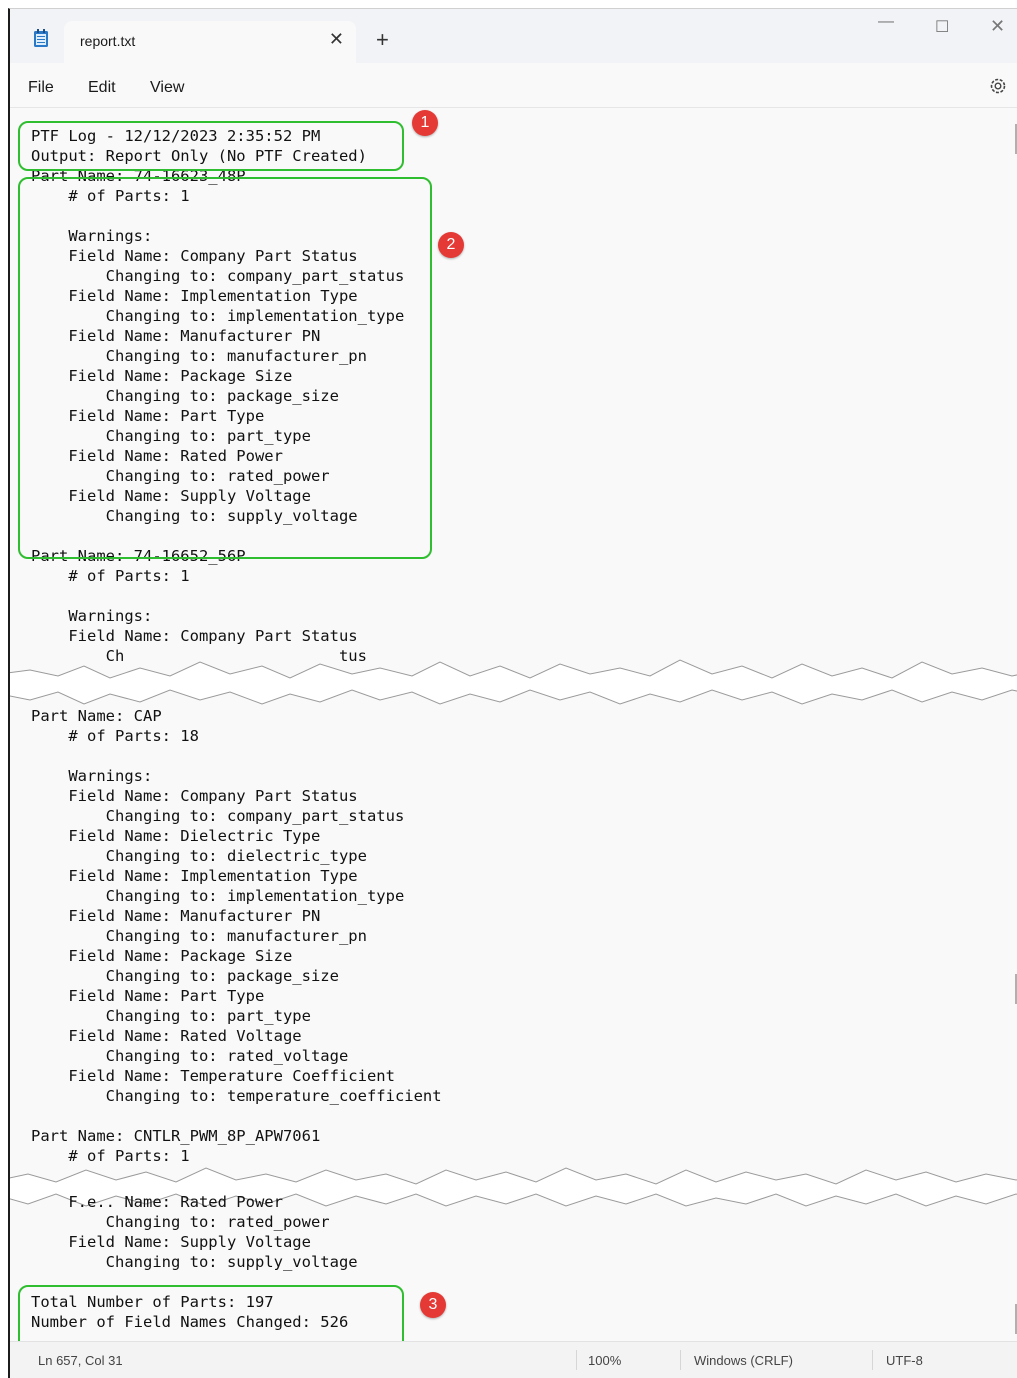 This screenshot has height=1378, width=1017. Describe the element at coordinates (171, 1242) in the screenshot. I see `text-line: Field Name: Supply Voltage` at that location.